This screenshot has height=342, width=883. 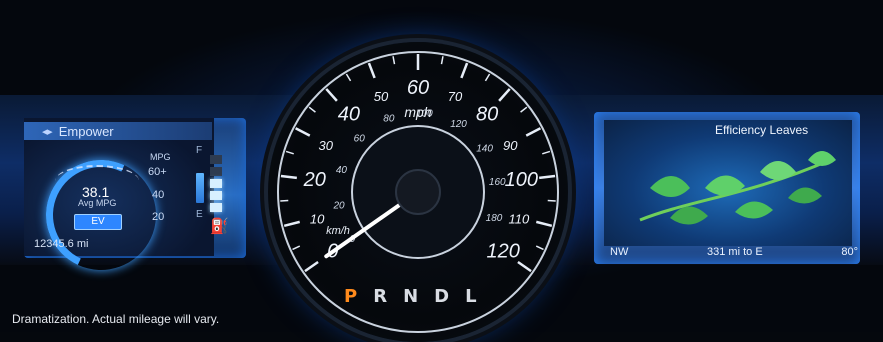 I want to click on kmh-tick-label-160: 160, so click(x=497, y=182).